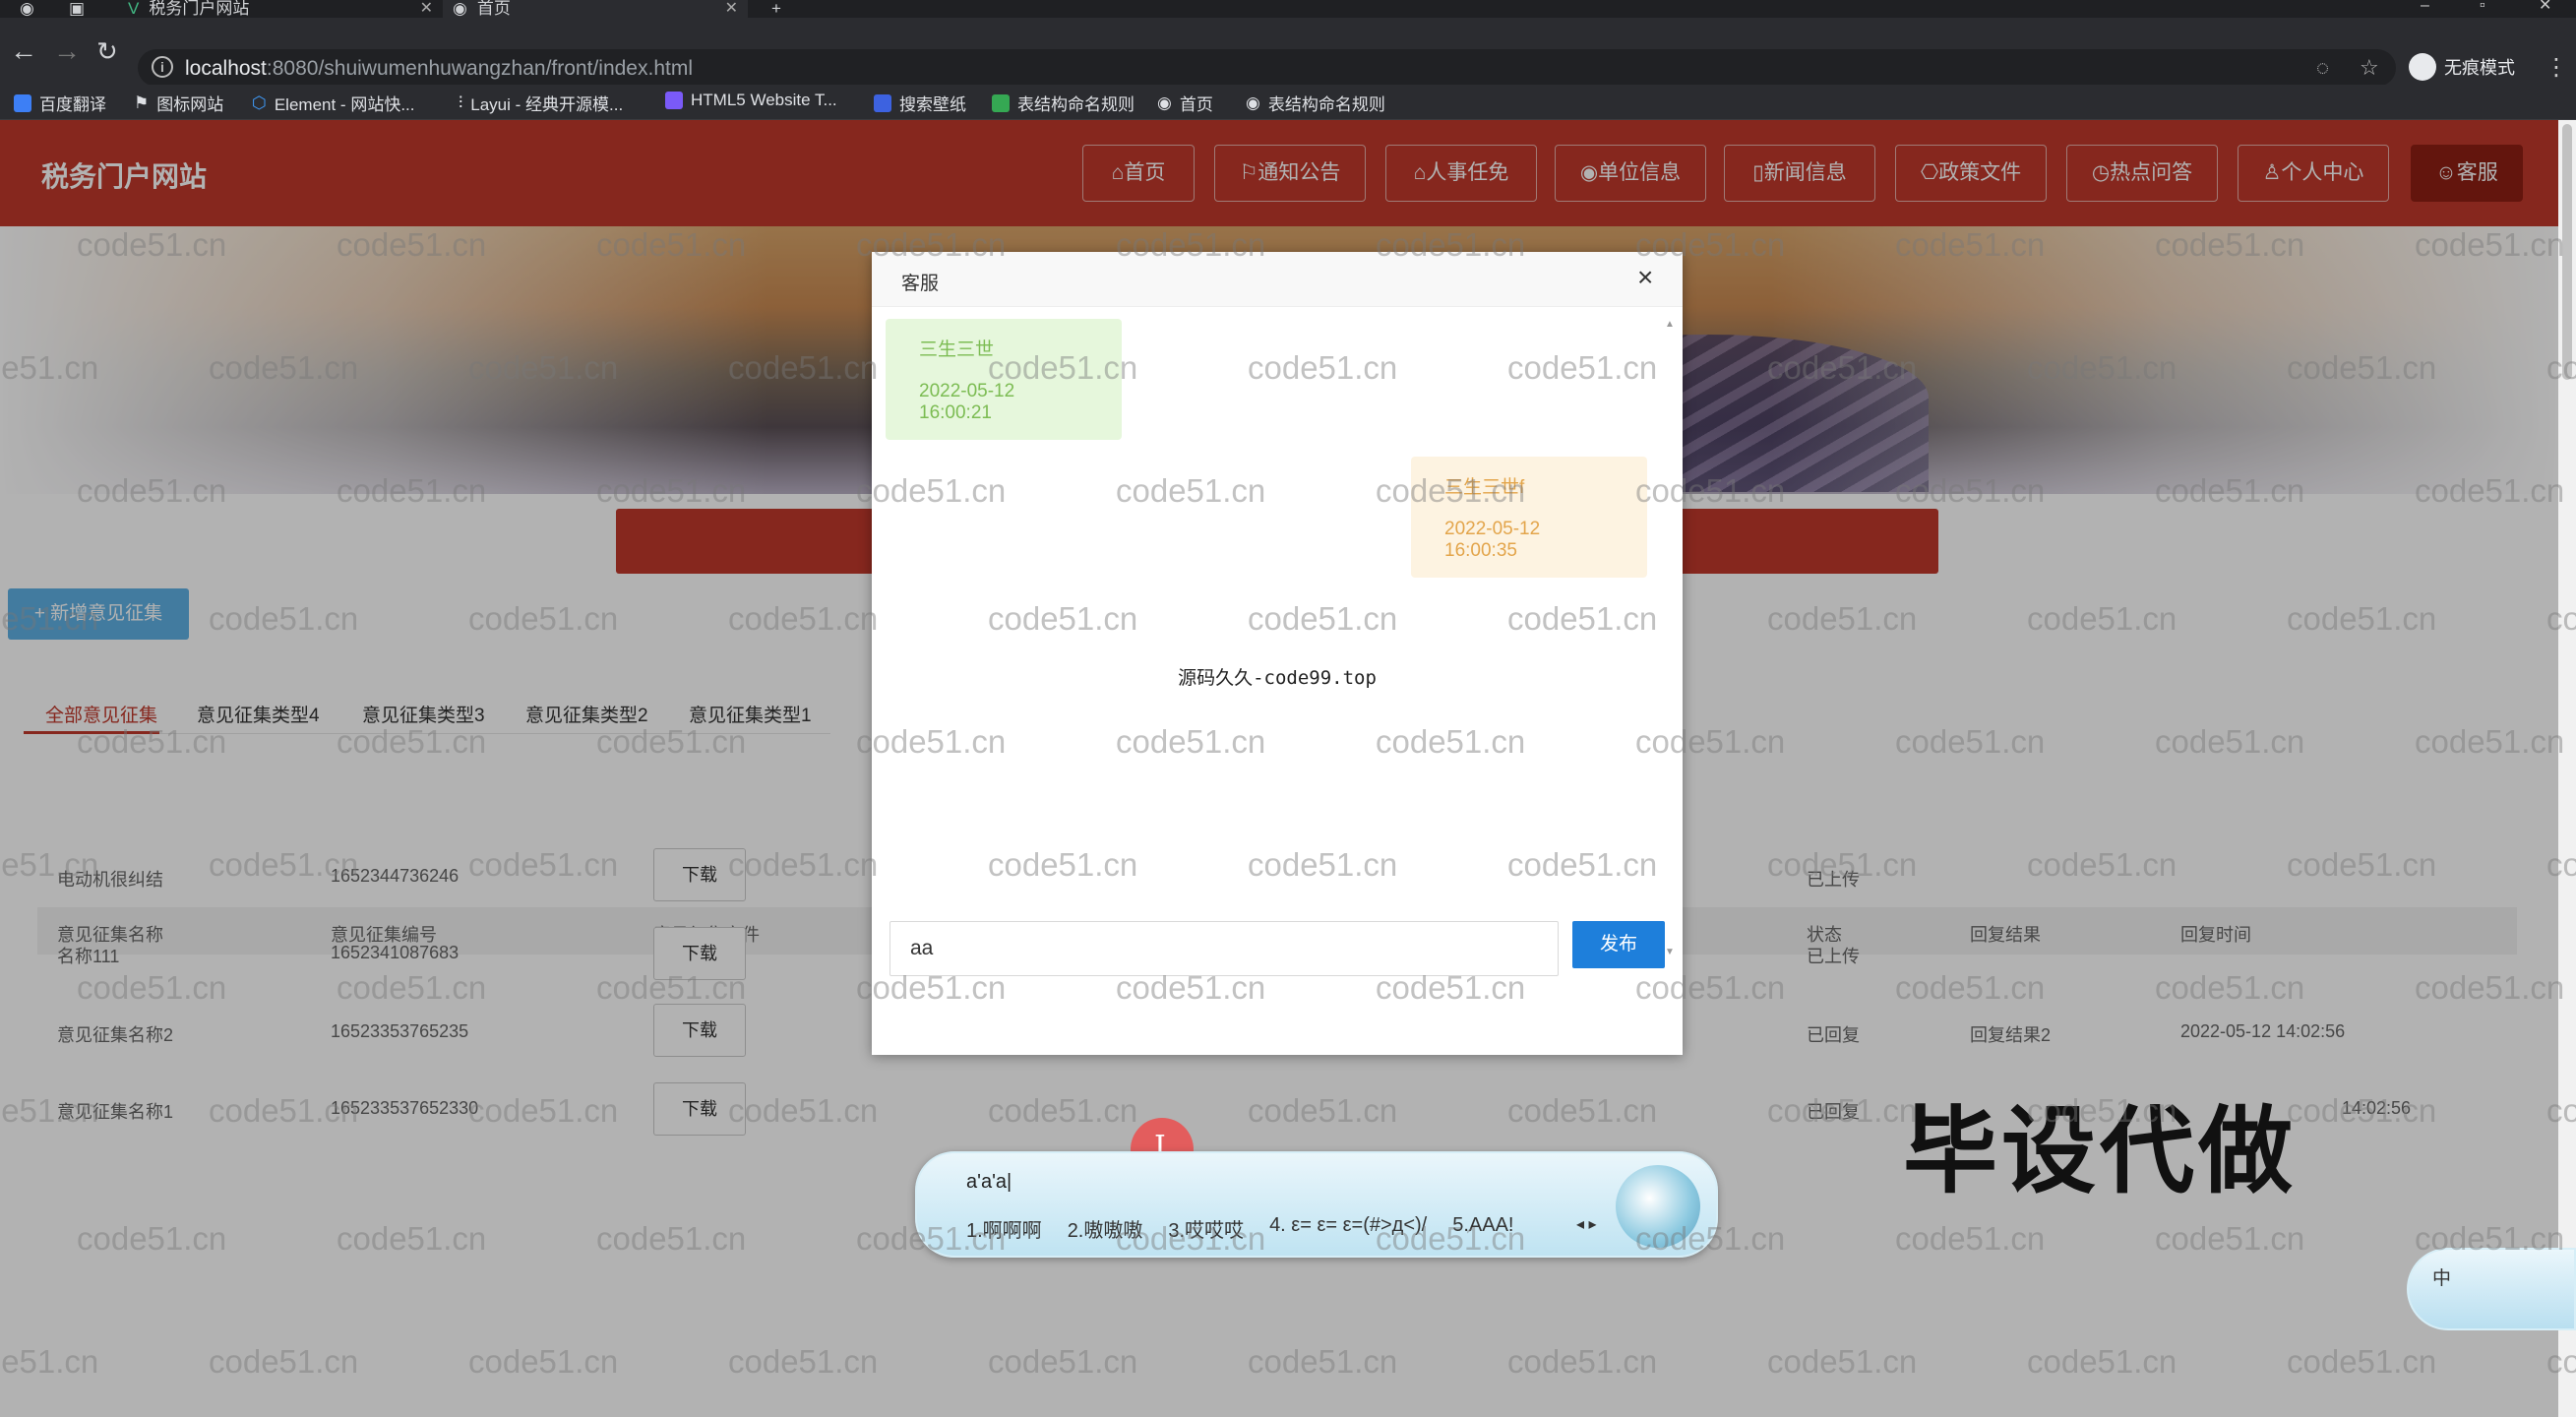 The height and width of the screenshot is (1417, 2576). What do you see at coordinates (2422, 67) in the screenshot?
I see `incognito-avatar-icon` at bounding box center [2422, 67].